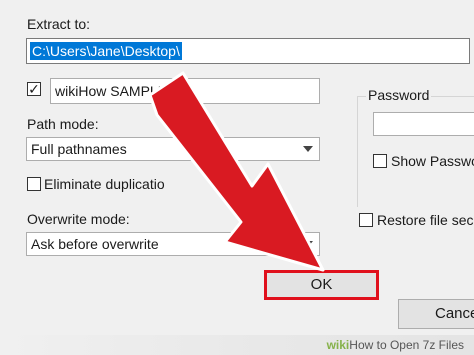 The image size is (474, 355). What do you see at coordinates (173, 149) in the screenshot?
I see `path-mode-select: Full pathnames` at bounding box center [173, 149].